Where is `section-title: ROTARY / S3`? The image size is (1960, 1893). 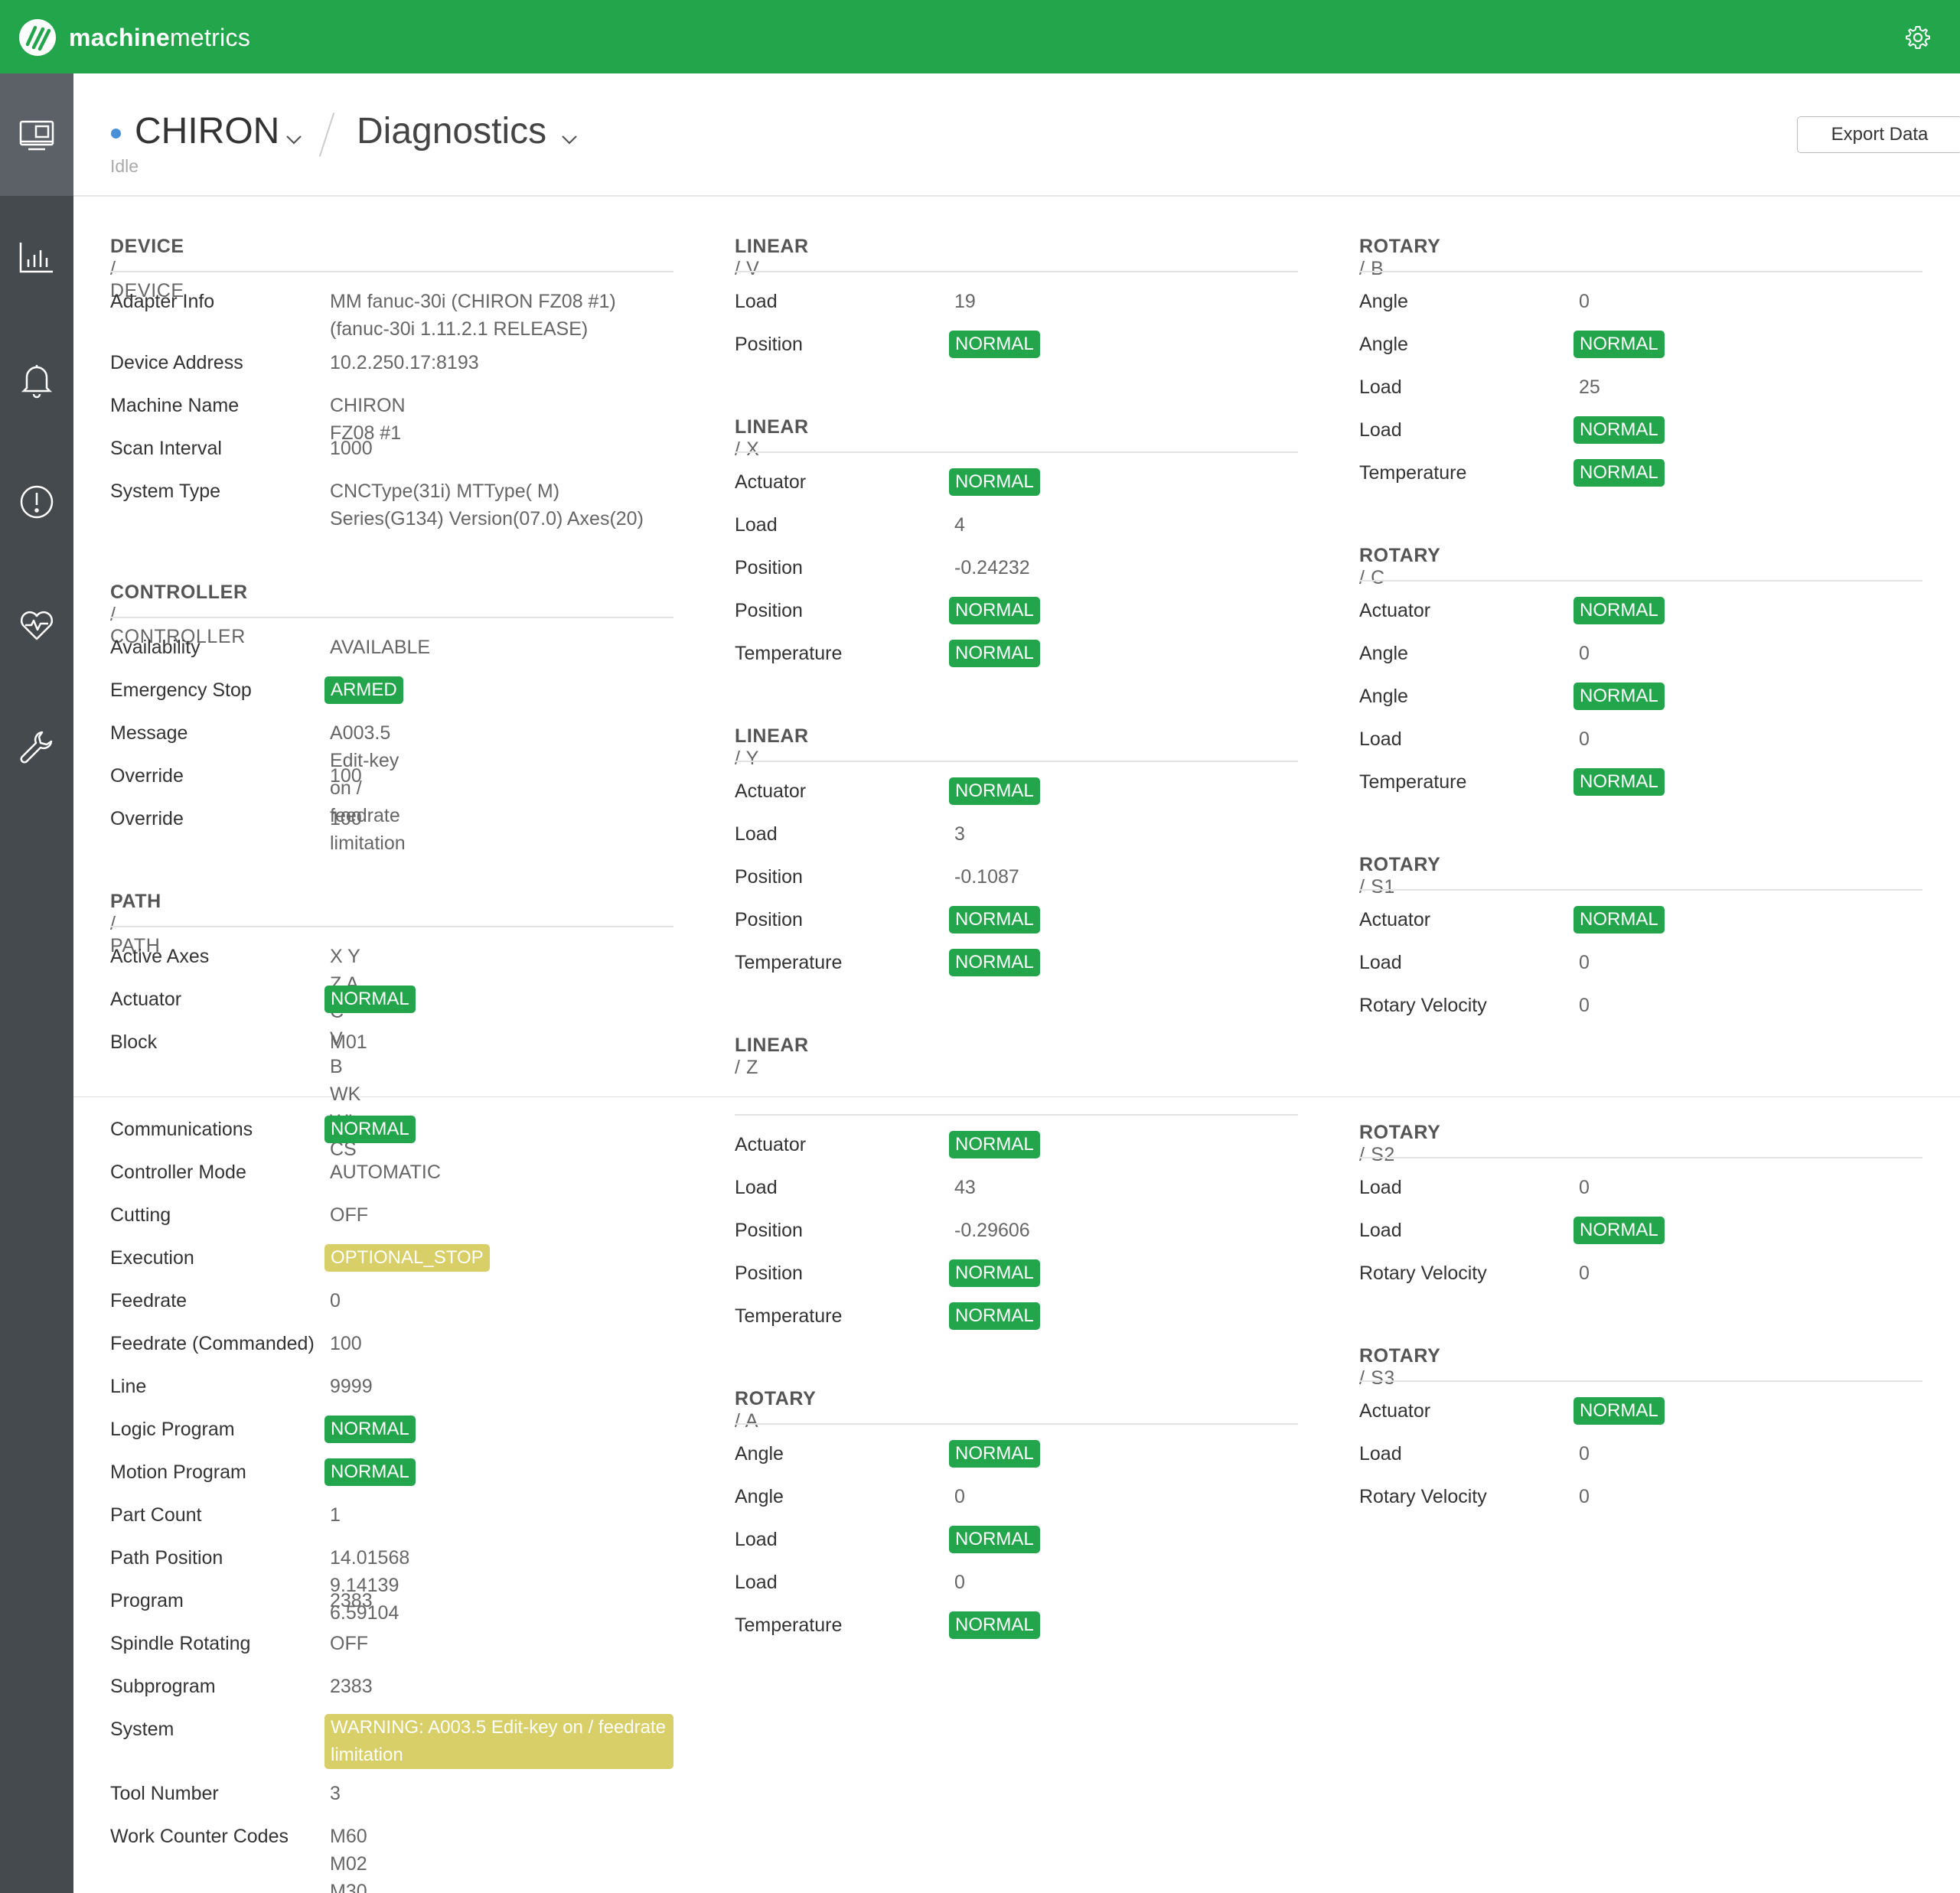 section-title: ROTARY / S3 is located at coordinates (1400, 1367).